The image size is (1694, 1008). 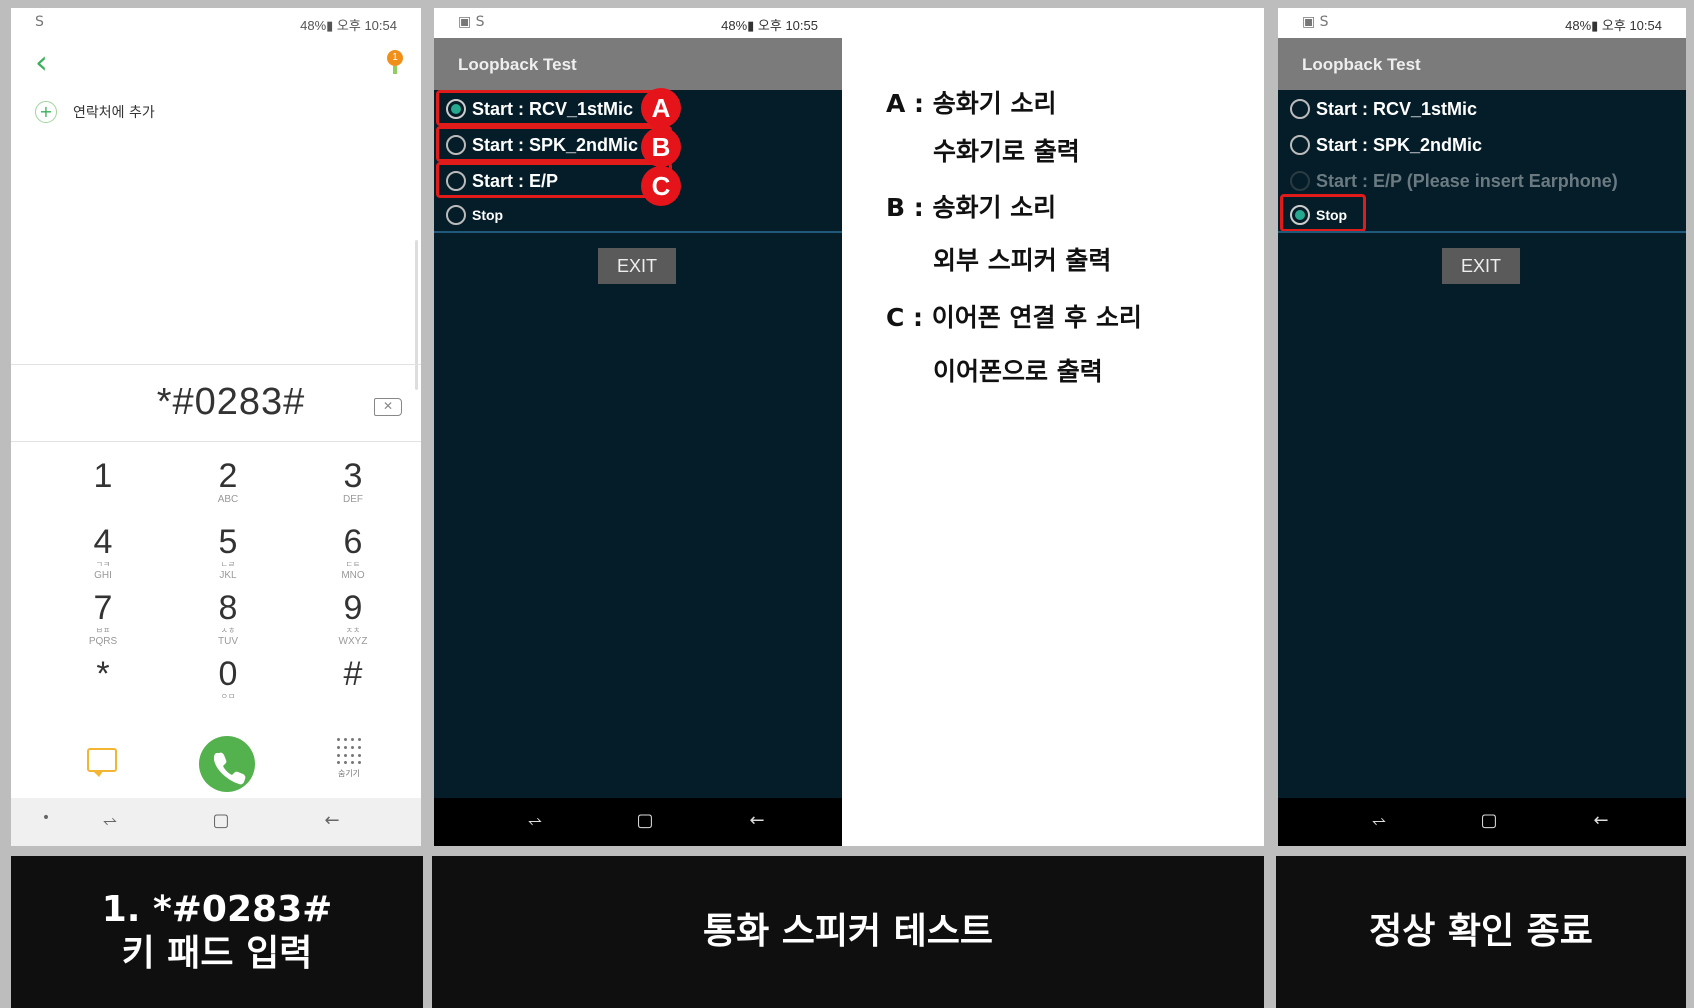 I want to click on key-1: 1, so click(x=103, y=476).